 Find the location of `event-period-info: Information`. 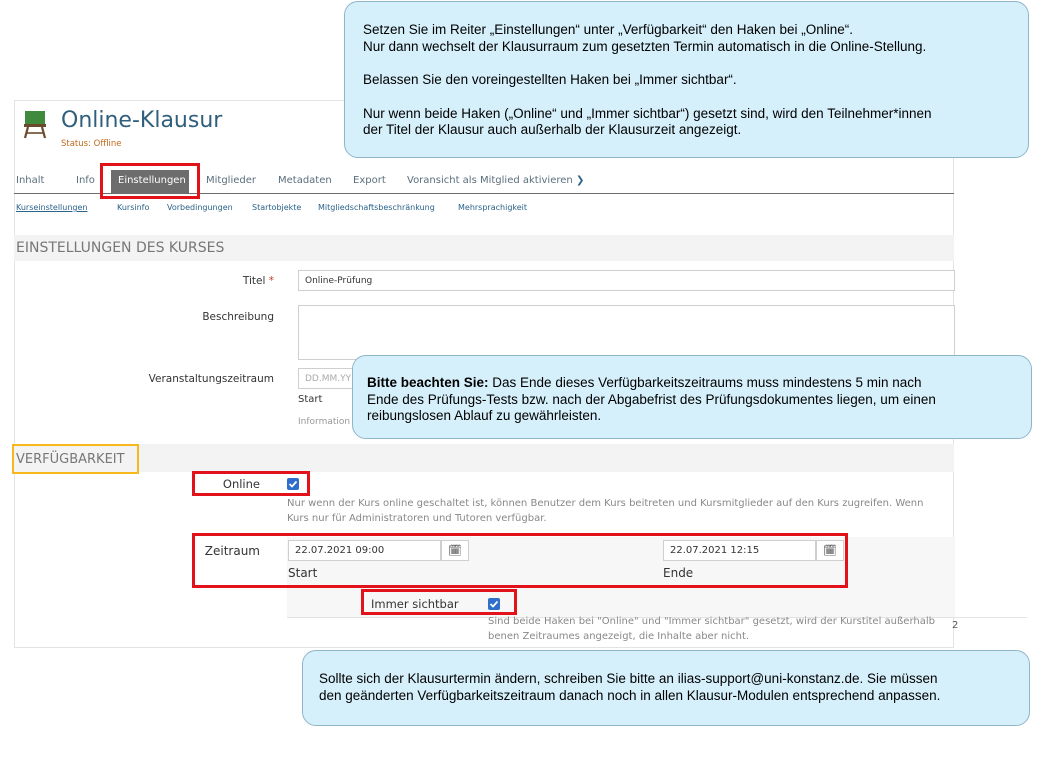

event-period-info: Information is located at coordinates (324, 422).